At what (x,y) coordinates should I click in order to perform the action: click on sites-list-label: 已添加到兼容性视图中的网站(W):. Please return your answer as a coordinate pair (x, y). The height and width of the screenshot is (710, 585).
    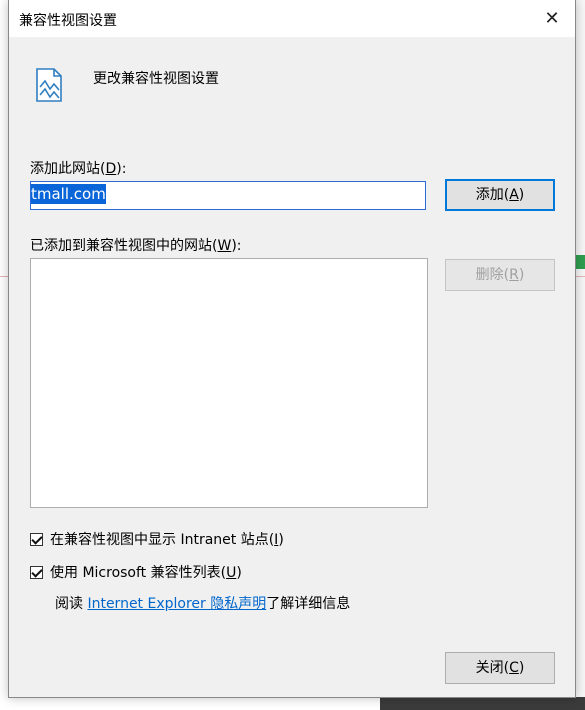
    Looking at the image, I should click on (136, 246).